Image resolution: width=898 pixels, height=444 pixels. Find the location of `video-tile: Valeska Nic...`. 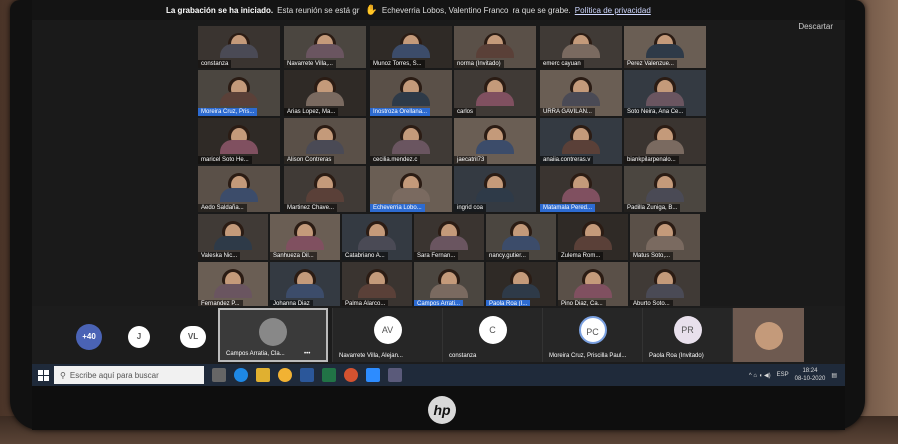

video-tile: Valeska Nic... is located at coordinates (233, 237).